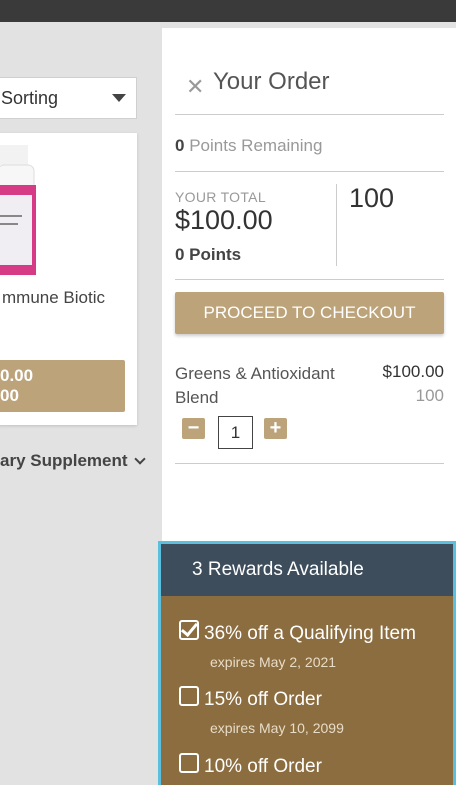 The width and height of the screenshot is (456, 785). Describe the element at coordinates (195, 87) in the screenshot. I see `close-icon: ✕` at that location.